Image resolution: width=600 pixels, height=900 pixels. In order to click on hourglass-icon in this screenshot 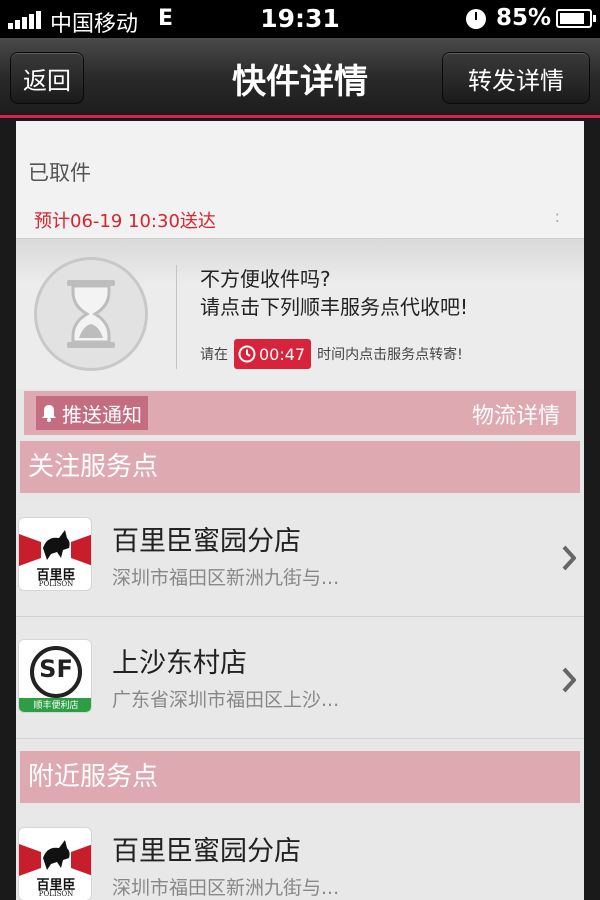, I will do `click(91, 314)`.